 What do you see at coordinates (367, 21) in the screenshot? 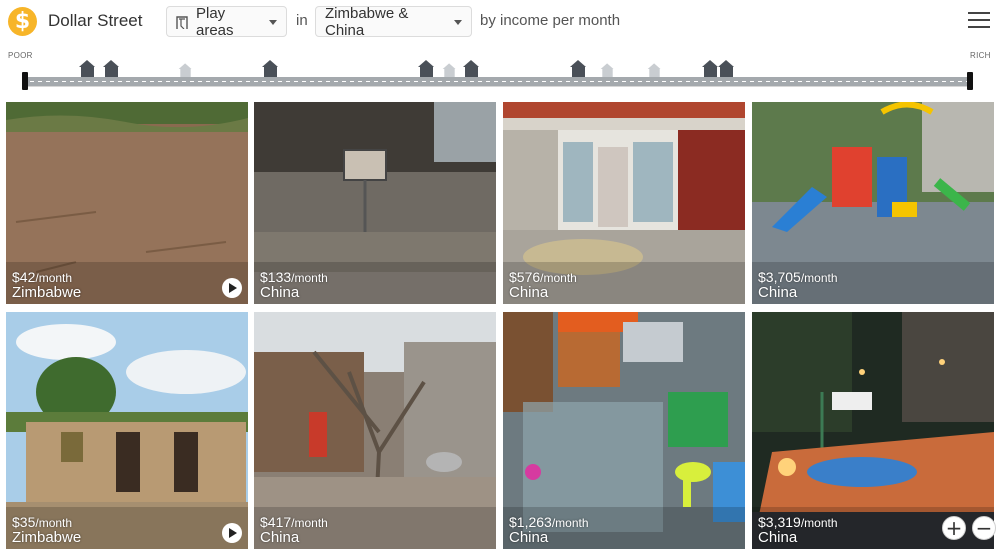
I see `country-label: Zimbabwe & China` at bounding box center [367, 21].